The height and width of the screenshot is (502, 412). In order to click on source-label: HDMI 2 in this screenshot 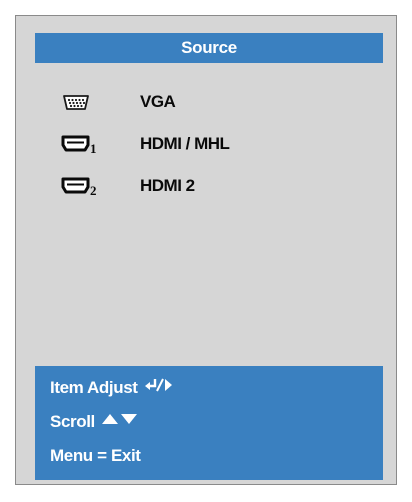, I will do `click(167, 185)`.